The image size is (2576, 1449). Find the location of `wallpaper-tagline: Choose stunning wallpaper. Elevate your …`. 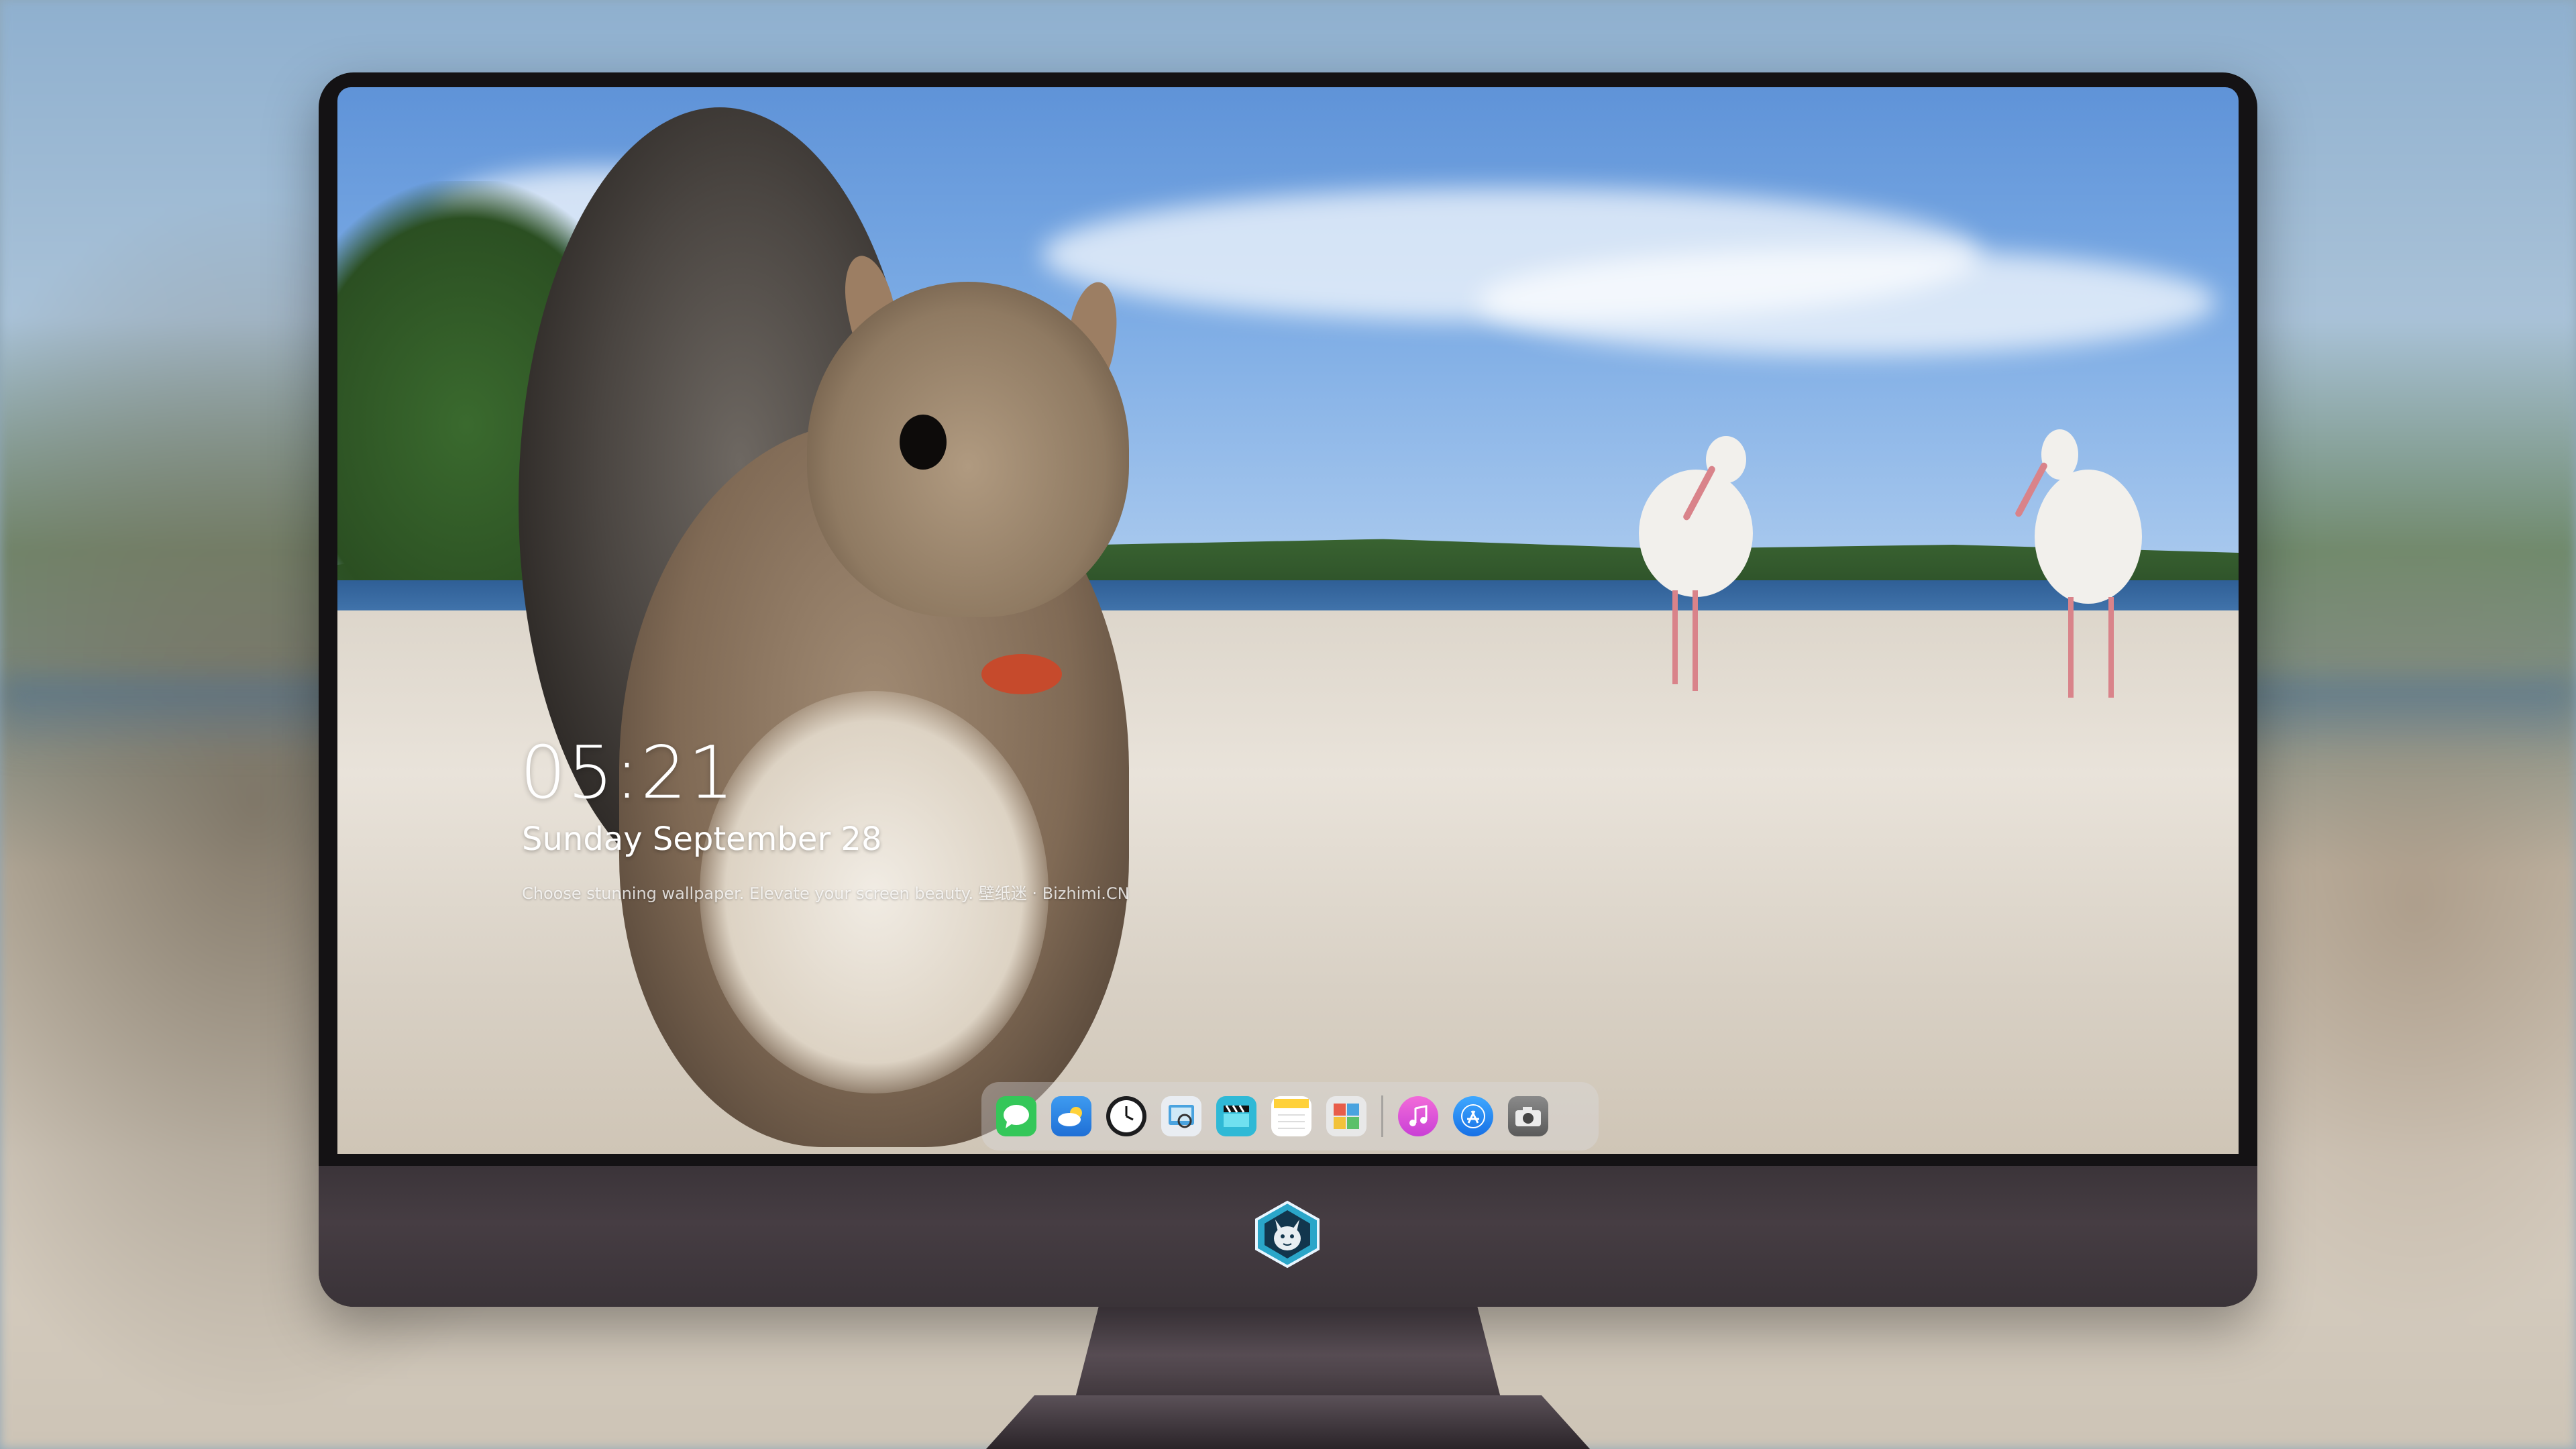

wallpaper-tagline: Choose stunning wallpaper. Elevate your … is located at coordinates (826, 893).